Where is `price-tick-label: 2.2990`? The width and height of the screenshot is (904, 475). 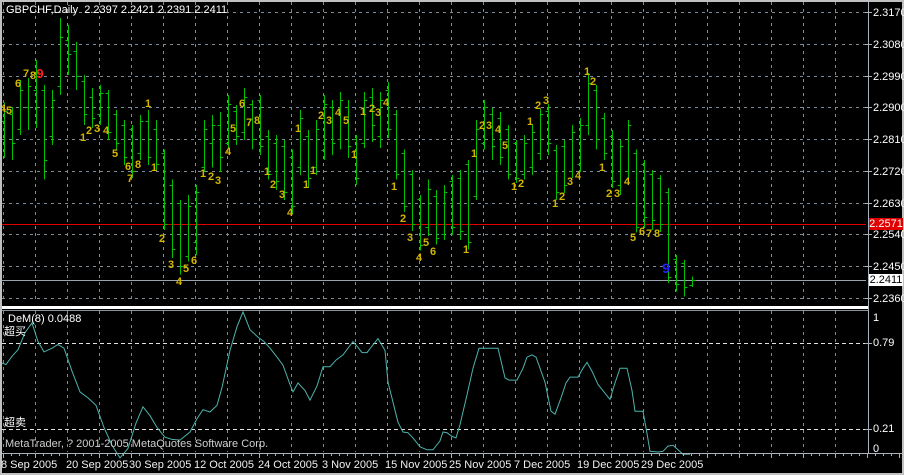 price-tick-label: 2.2990 is located at coordinates (888, 76).